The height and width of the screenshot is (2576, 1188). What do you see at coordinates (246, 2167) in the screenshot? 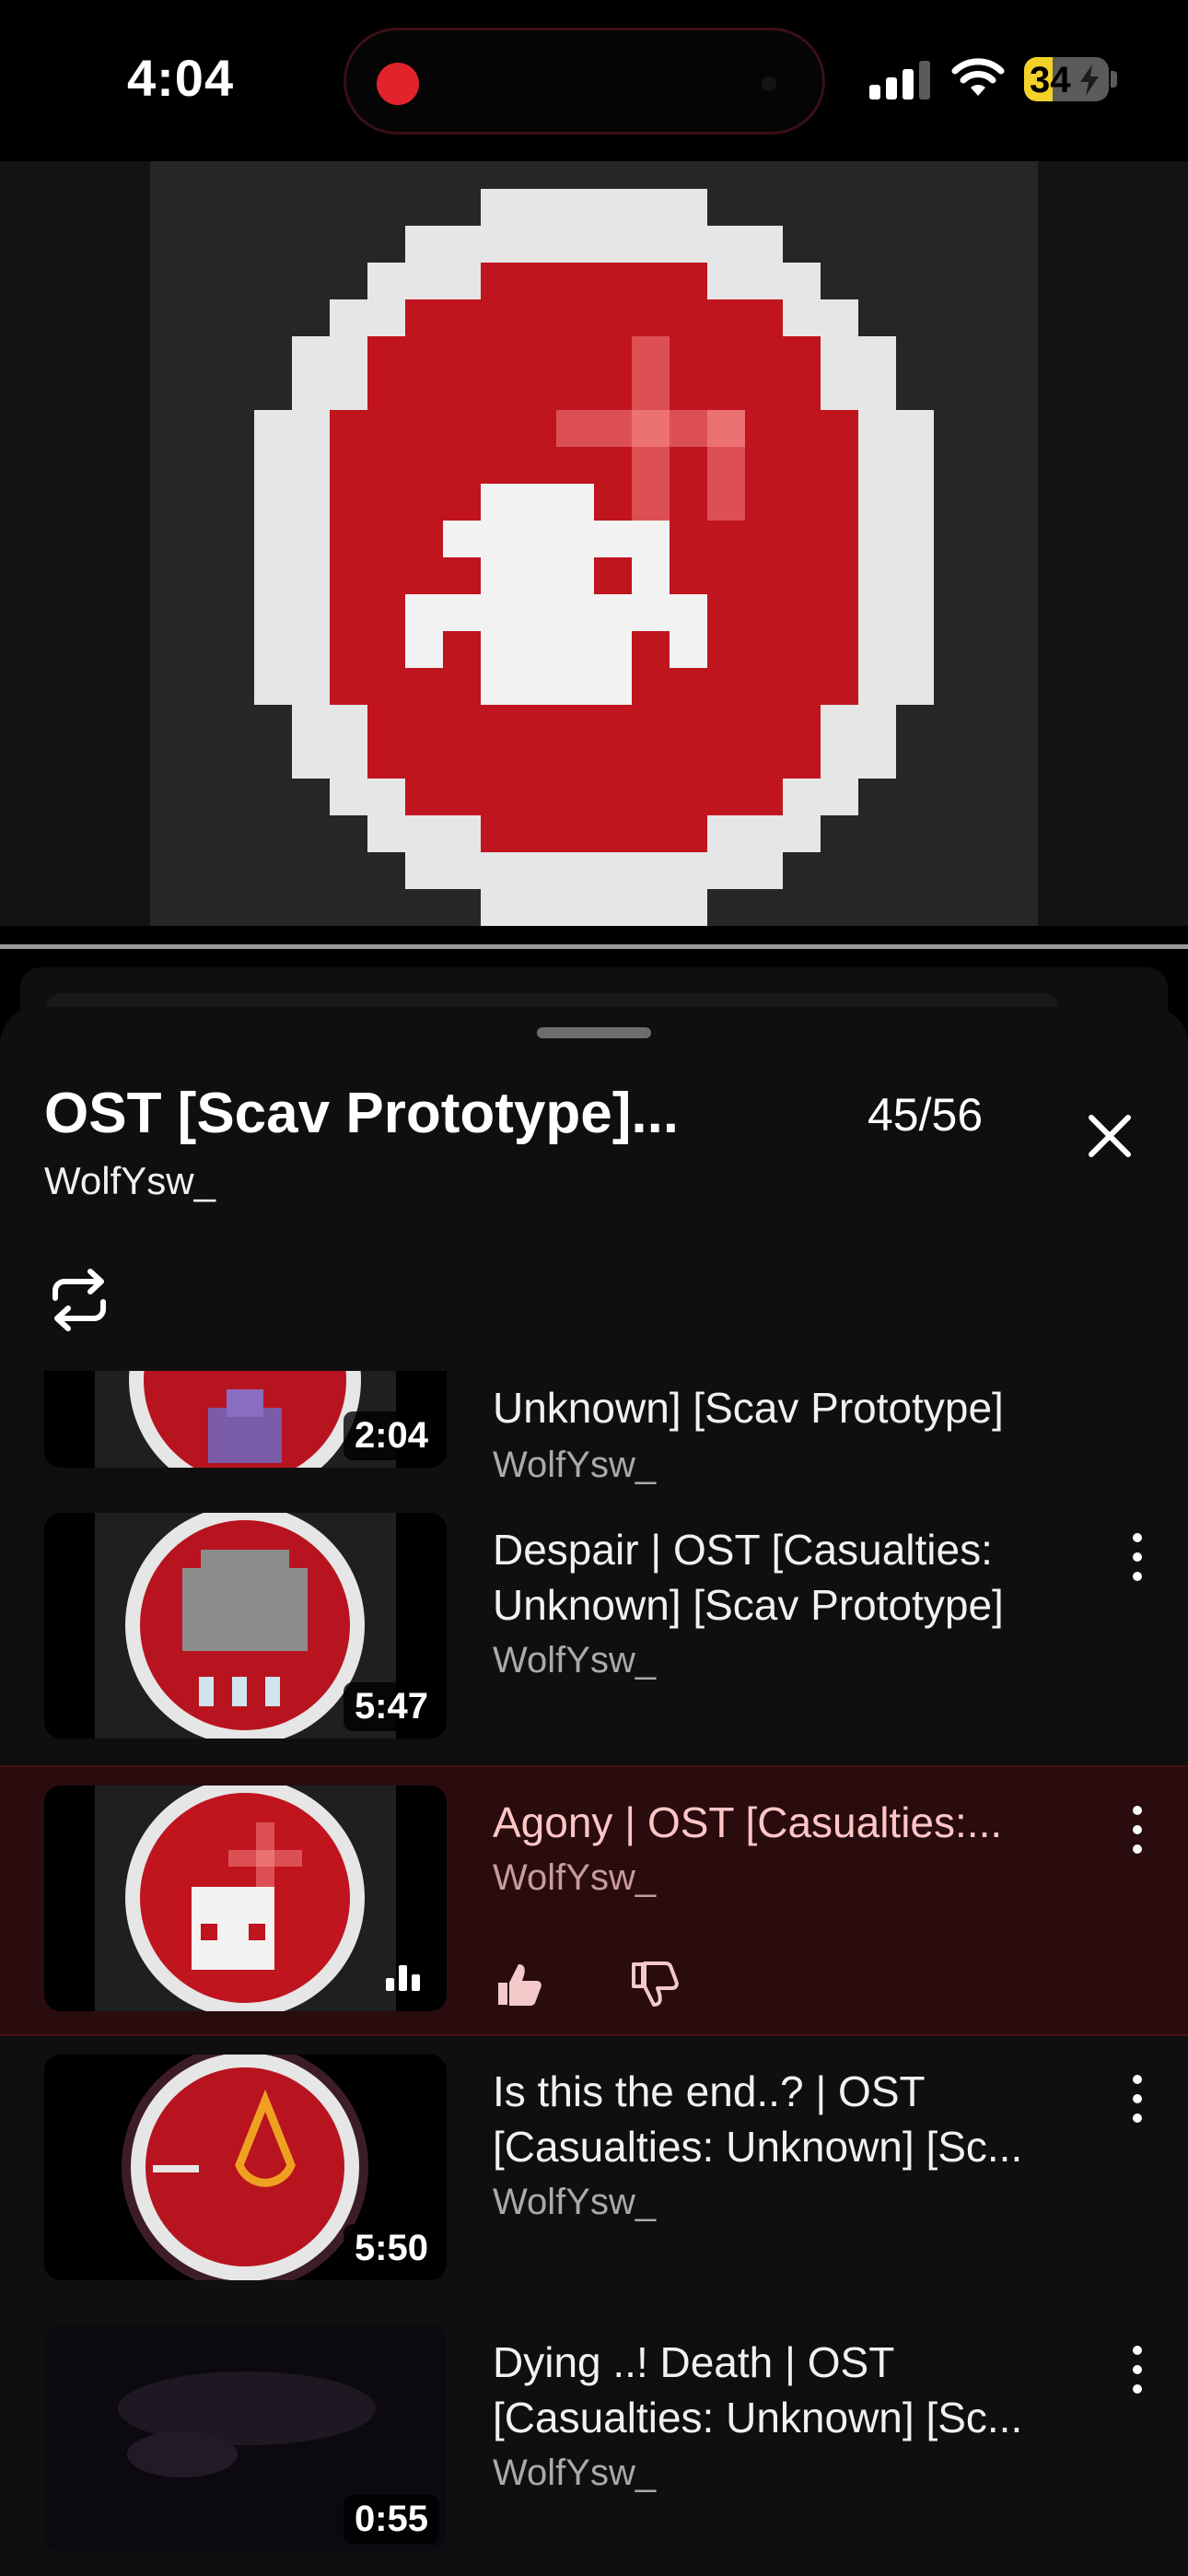
I see `video-thumbnail: 5:50` at bounding box center [246, 2167].